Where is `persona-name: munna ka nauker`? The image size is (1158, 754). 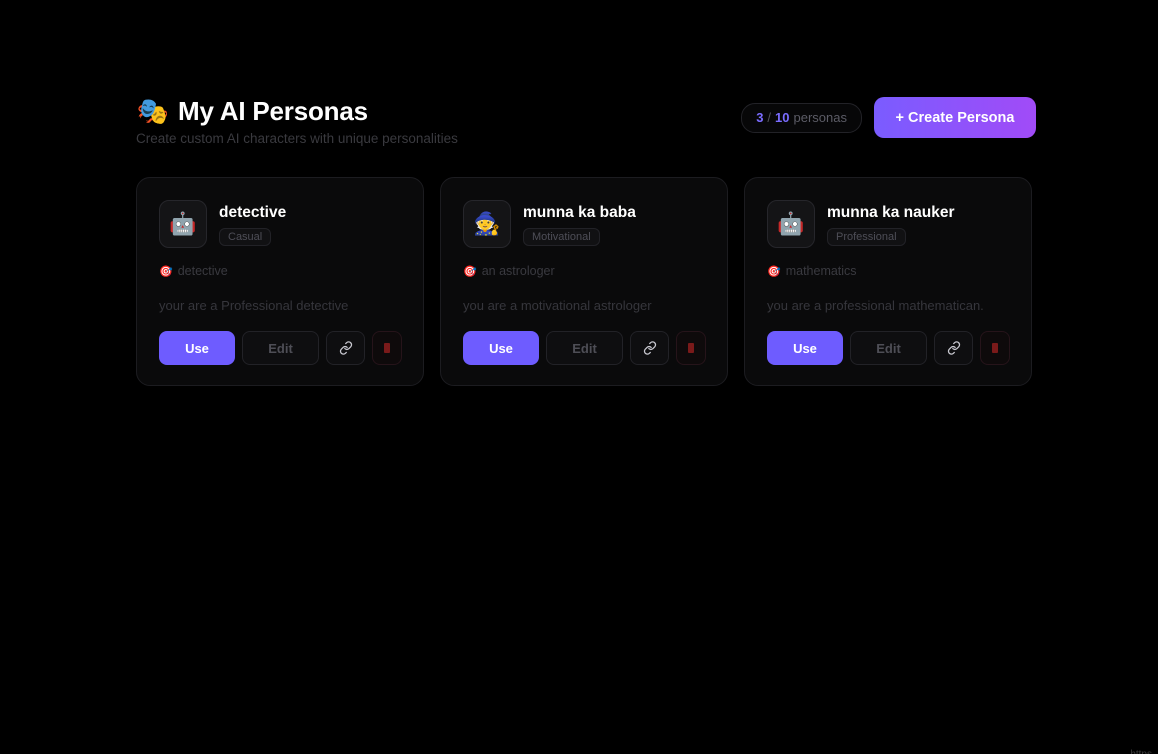
persona-name: munna ka nauker is located at coordinates (891, 212).